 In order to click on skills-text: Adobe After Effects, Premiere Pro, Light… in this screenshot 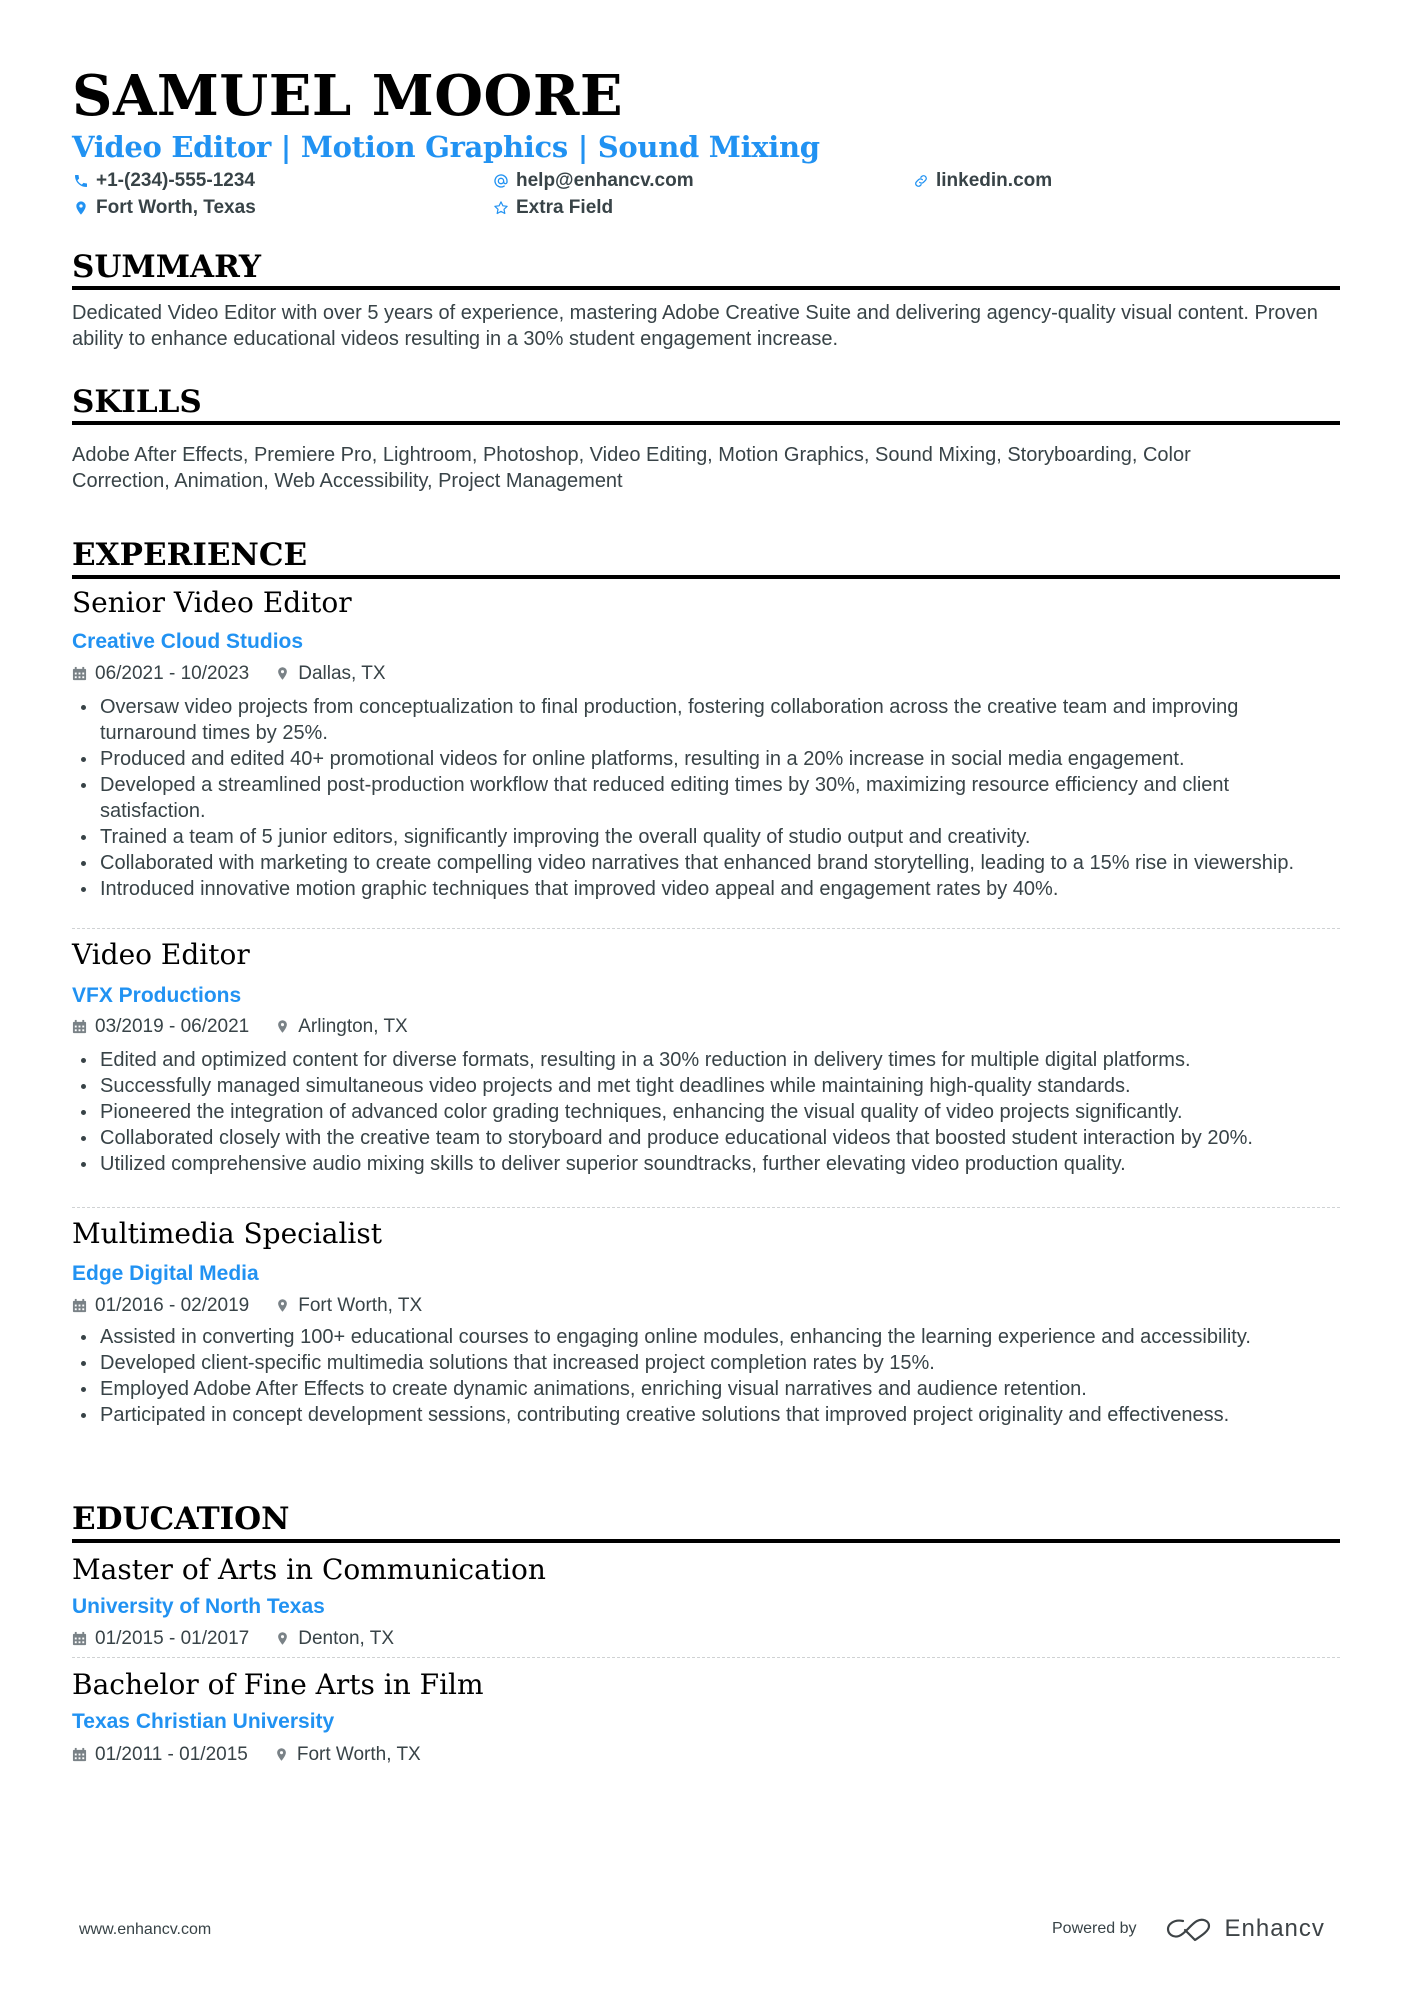, I will do `click(631, 468)`.